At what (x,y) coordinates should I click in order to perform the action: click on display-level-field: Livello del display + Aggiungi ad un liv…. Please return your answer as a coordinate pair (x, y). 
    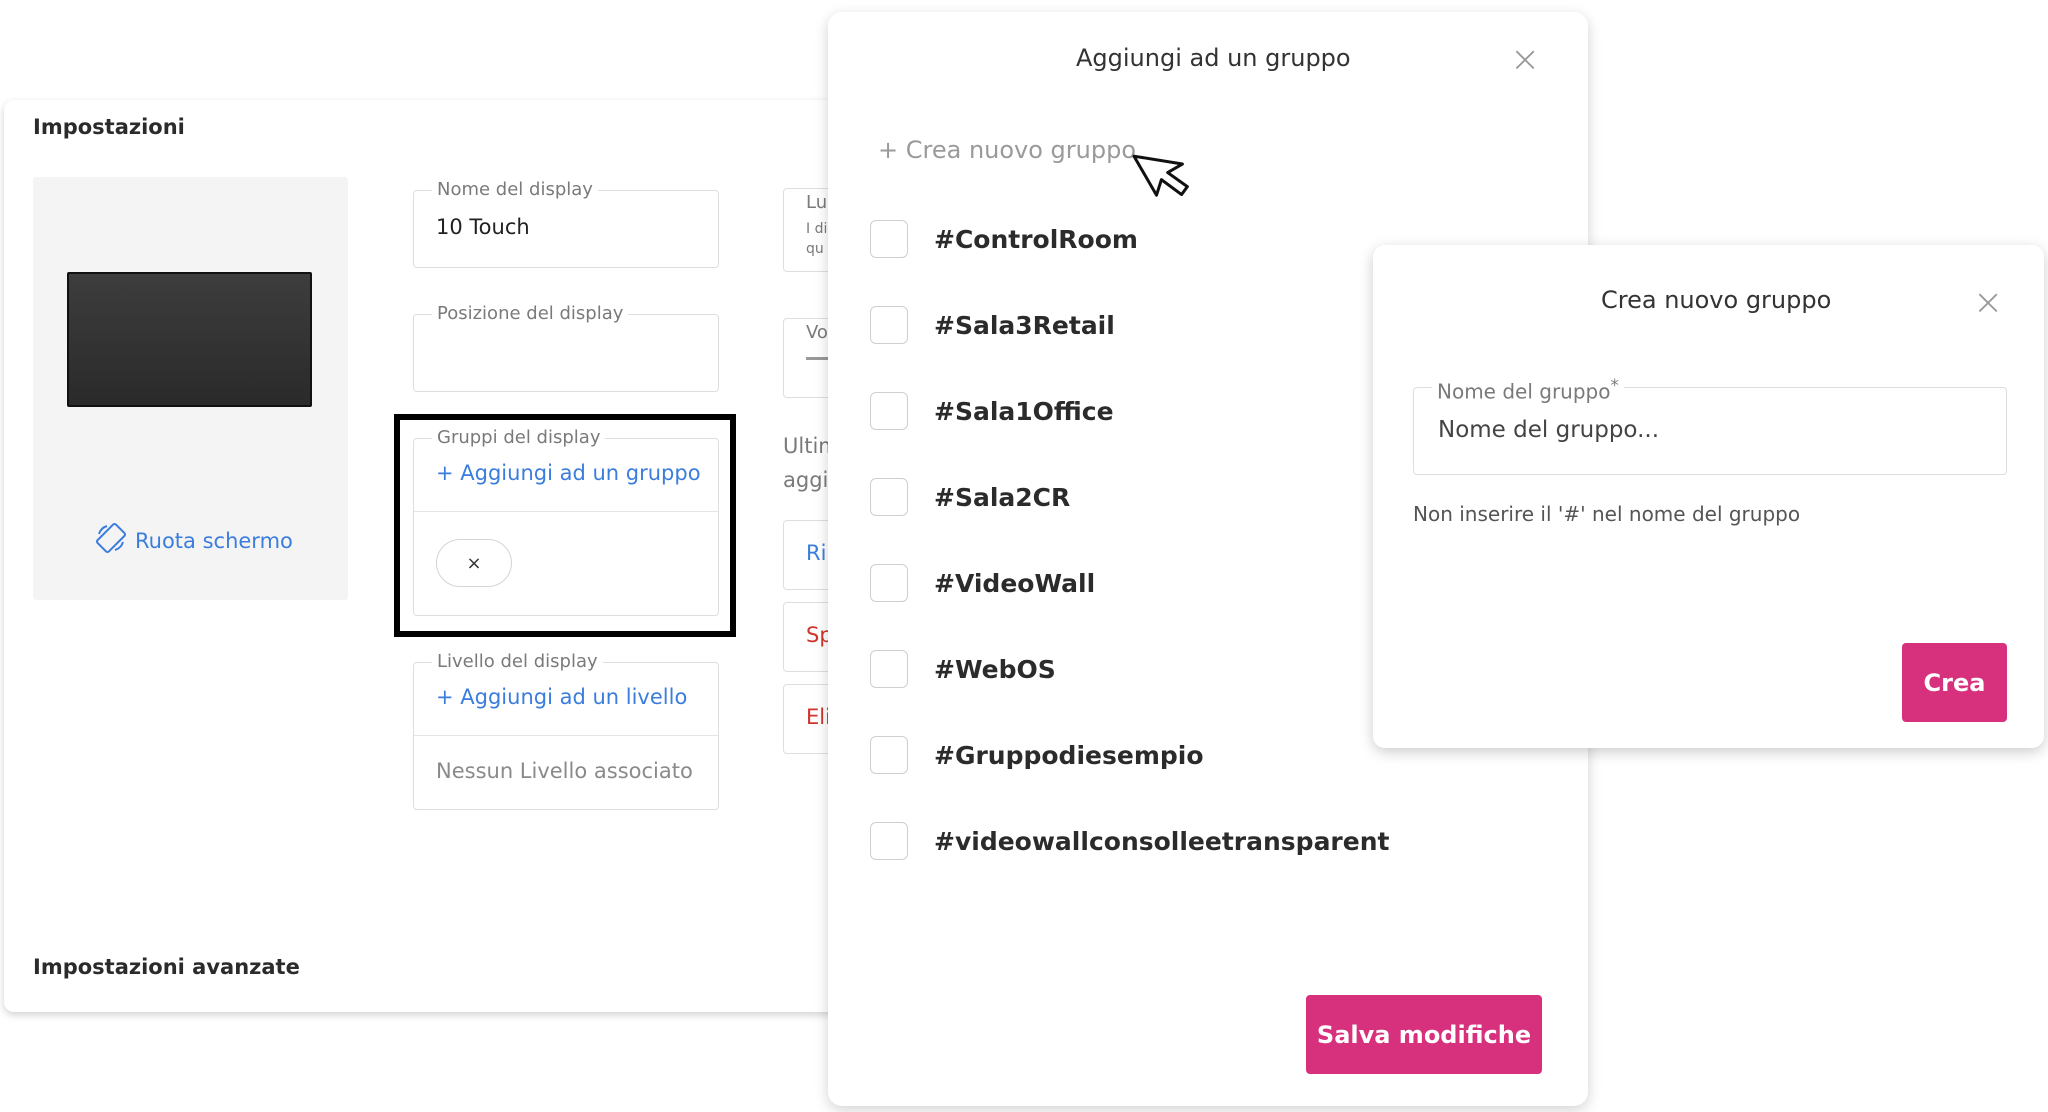
    Looking at the image, I should click on (566, 730).